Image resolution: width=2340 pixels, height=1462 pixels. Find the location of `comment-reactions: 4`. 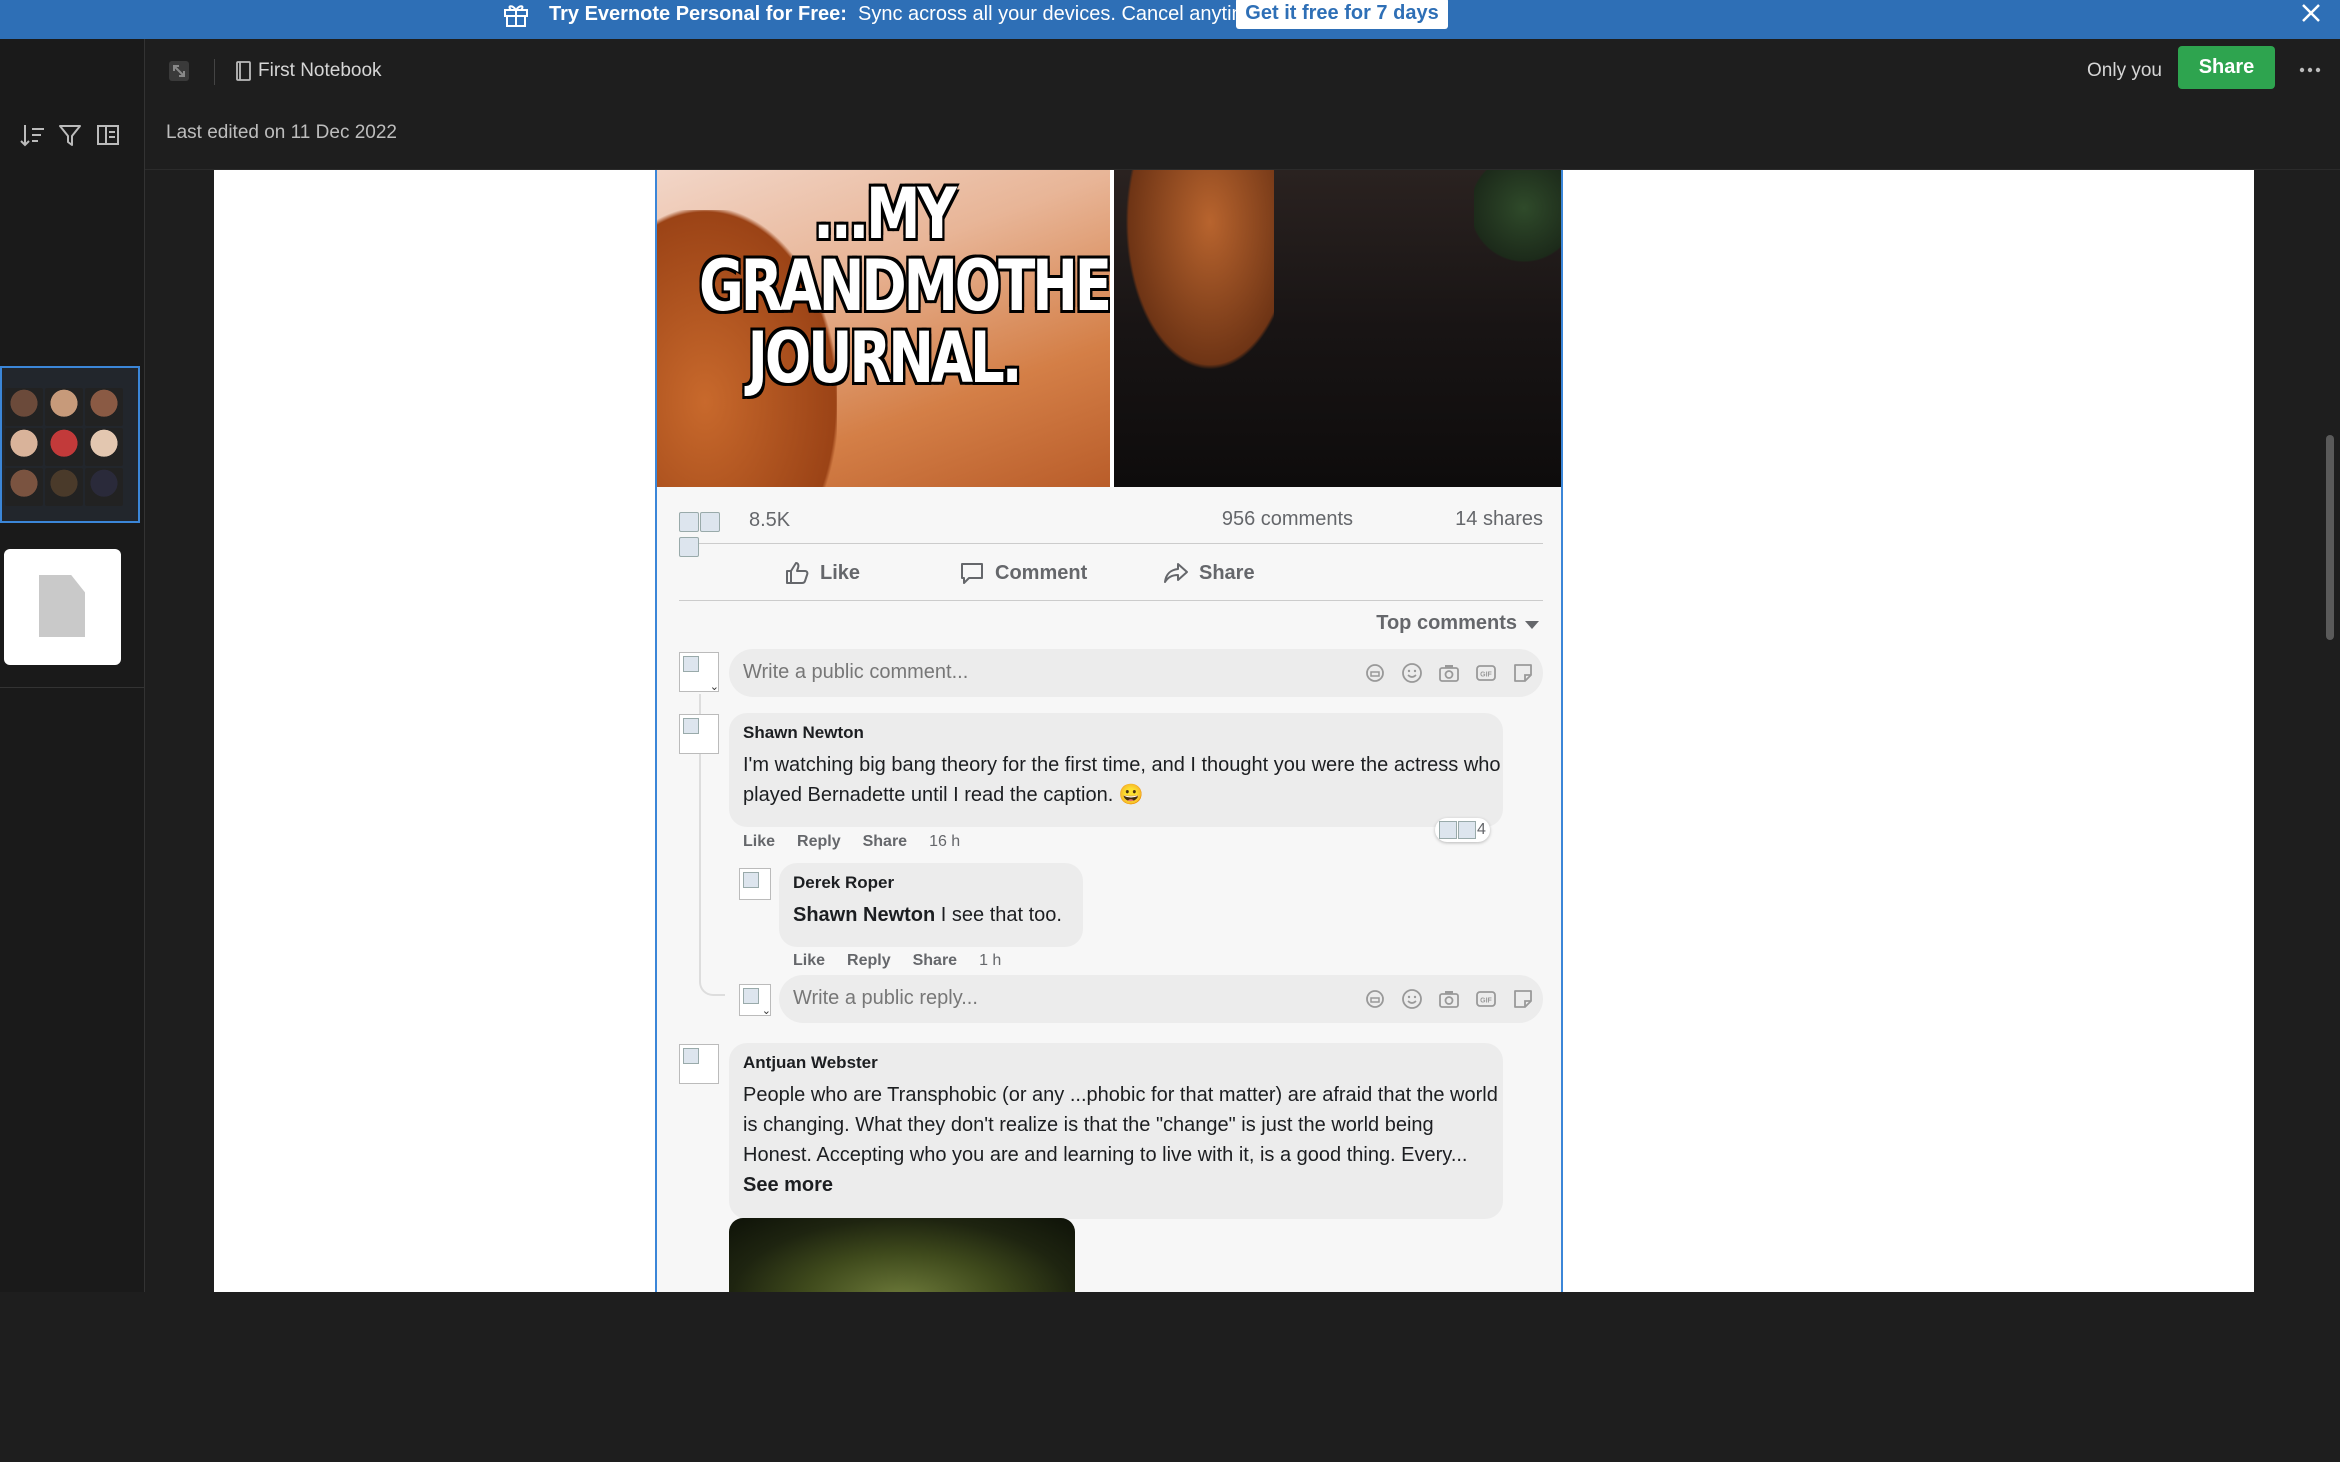

comment-reactions: 4 is located at coordinates (1462, 830).